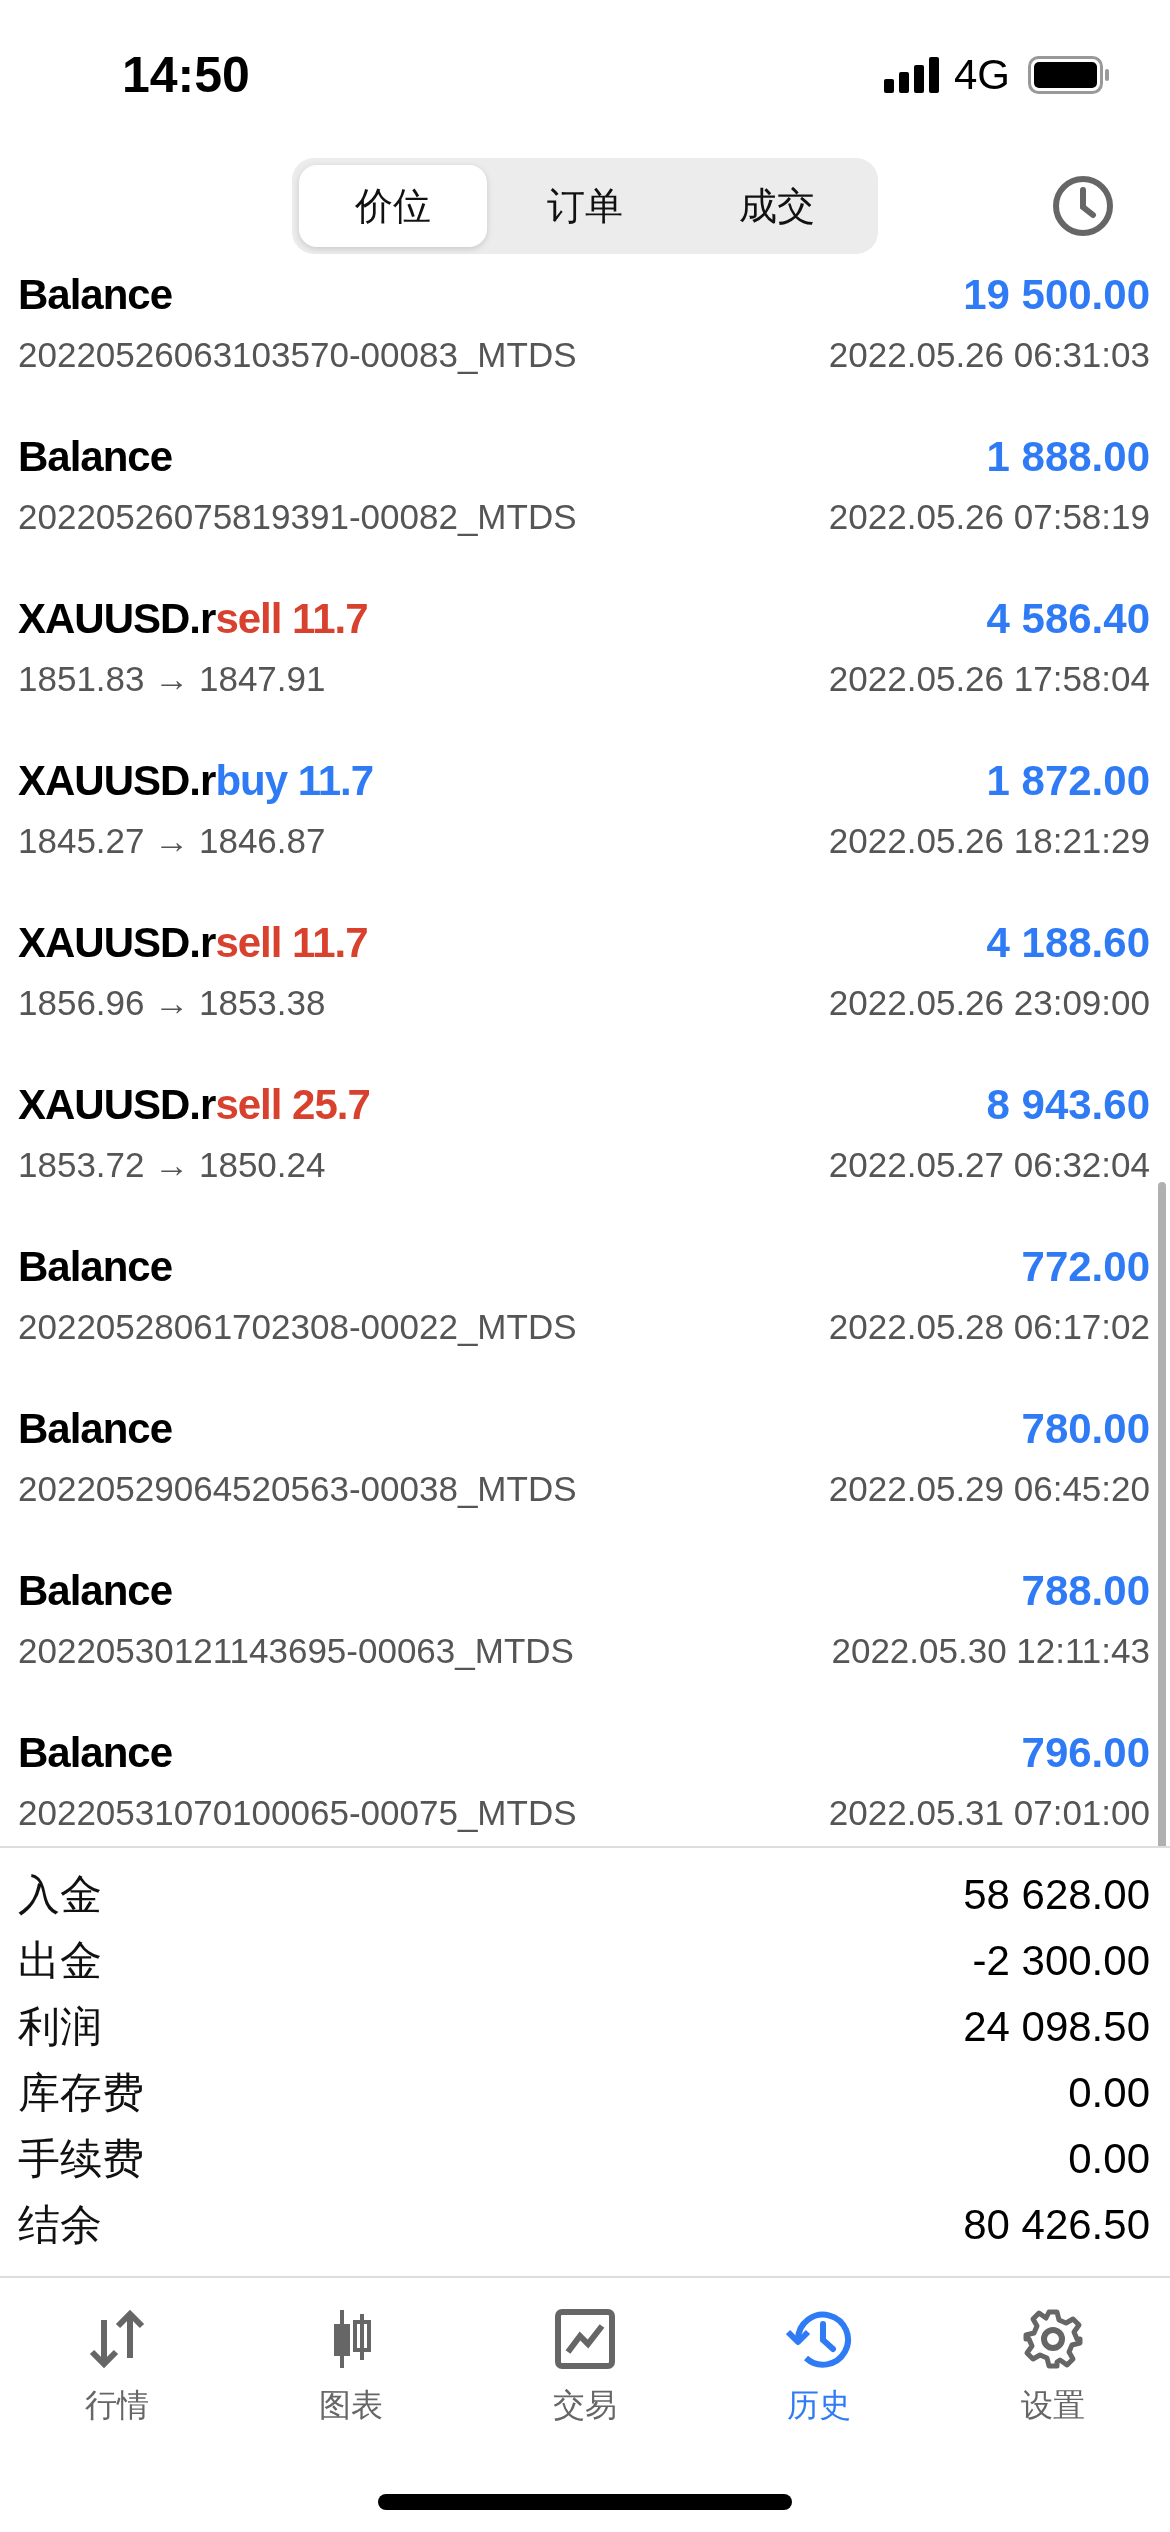 The height and width of the screenshot is (2532, 1170). I want to click on network-label: 4G, so click(981, 75).